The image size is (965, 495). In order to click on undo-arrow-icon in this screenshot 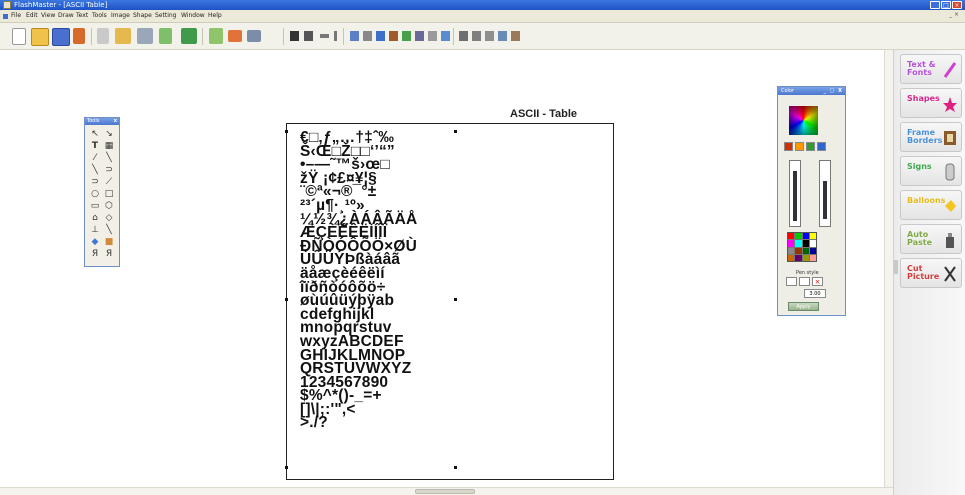, I will do `click(79, 36)`.